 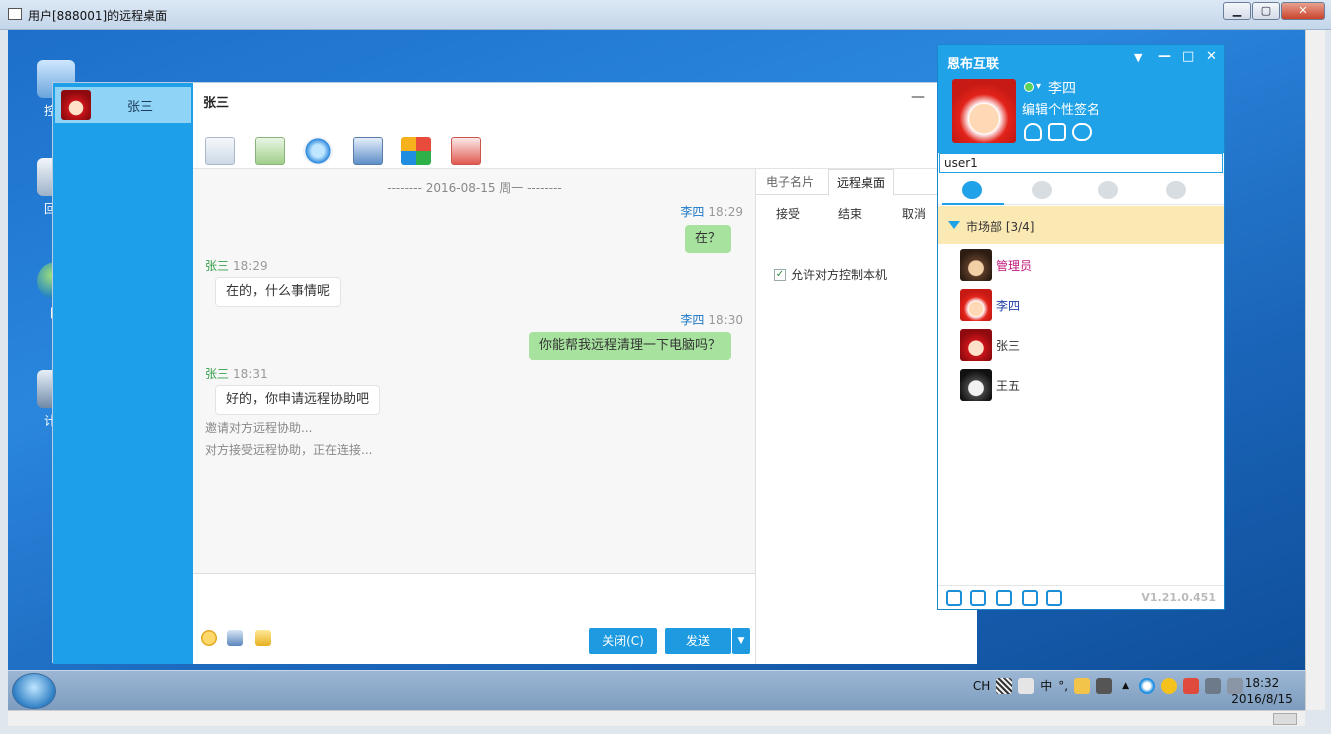 What do you see at coordinates (1008, 305) in the screenshot?
I see `buddy-name: 李四` at bounding box center [1008, 305].